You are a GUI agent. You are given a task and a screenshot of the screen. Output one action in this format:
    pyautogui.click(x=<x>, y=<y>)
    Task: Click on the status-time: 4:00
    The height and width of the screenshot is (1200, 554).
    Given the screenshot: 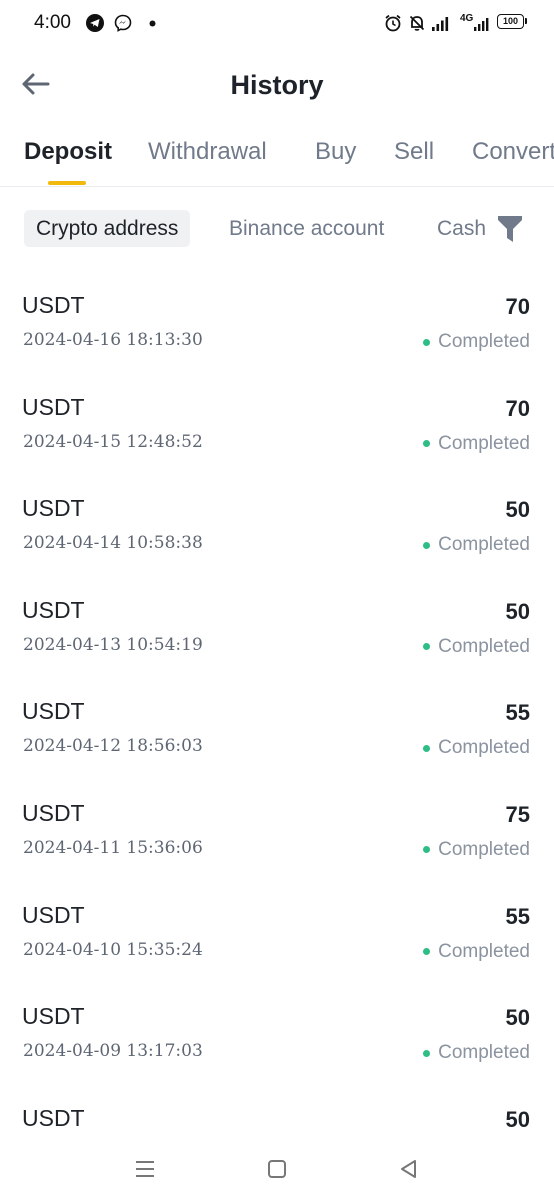 What is the action you would take?
    pyautogui.click(x=52, y=22)
    